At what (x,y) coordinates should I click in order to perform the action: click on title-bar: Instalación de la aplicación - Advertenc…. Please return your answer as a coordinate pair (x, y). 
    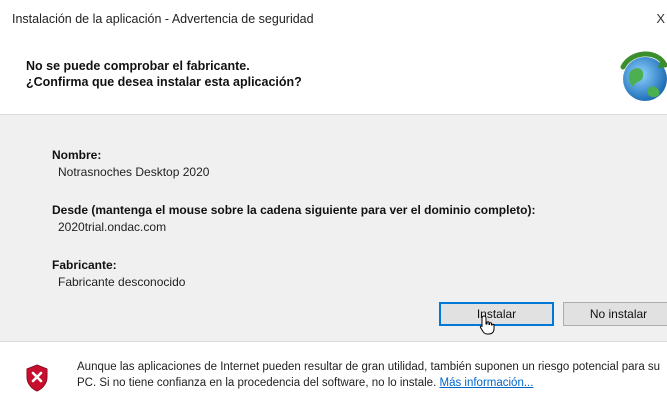
    Looking at the image, I should click on (333, 20).